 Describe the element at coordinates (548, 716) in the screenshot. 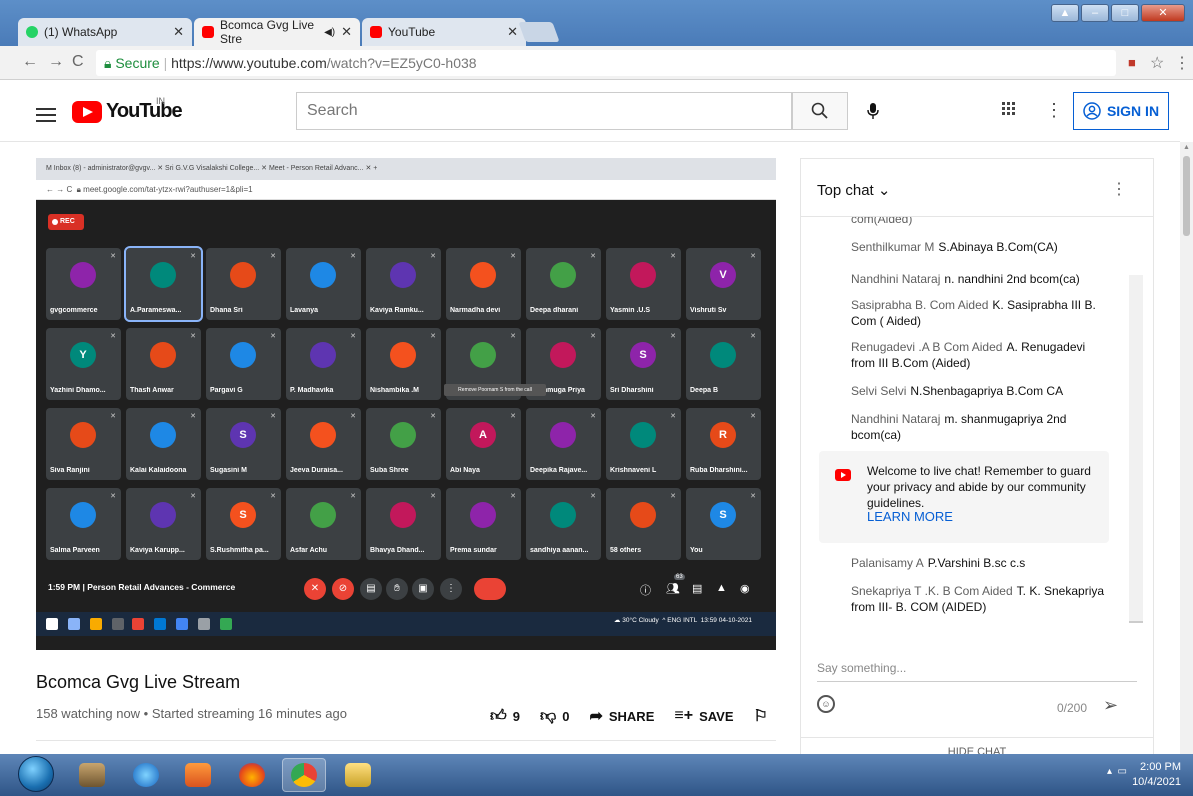

I see `thumbs-down-icon: 👎︎` at that location.